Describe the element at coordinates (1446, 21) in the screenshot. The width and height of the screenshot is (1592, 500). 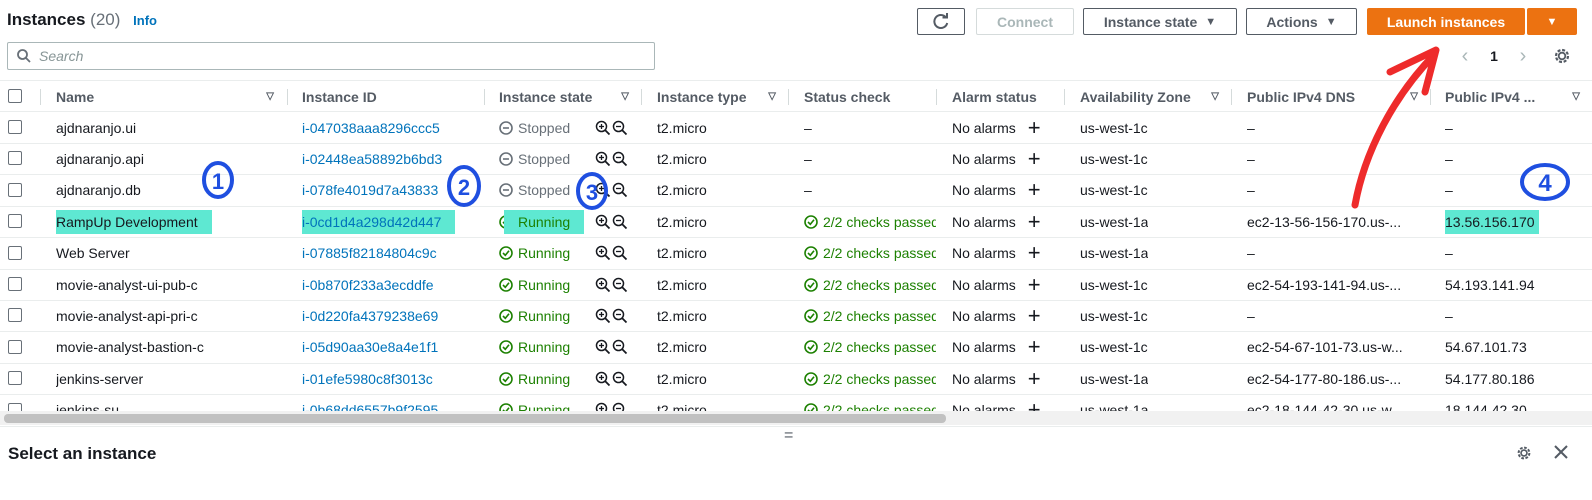
I see `launch-instances-button: Launch instances` at that location.